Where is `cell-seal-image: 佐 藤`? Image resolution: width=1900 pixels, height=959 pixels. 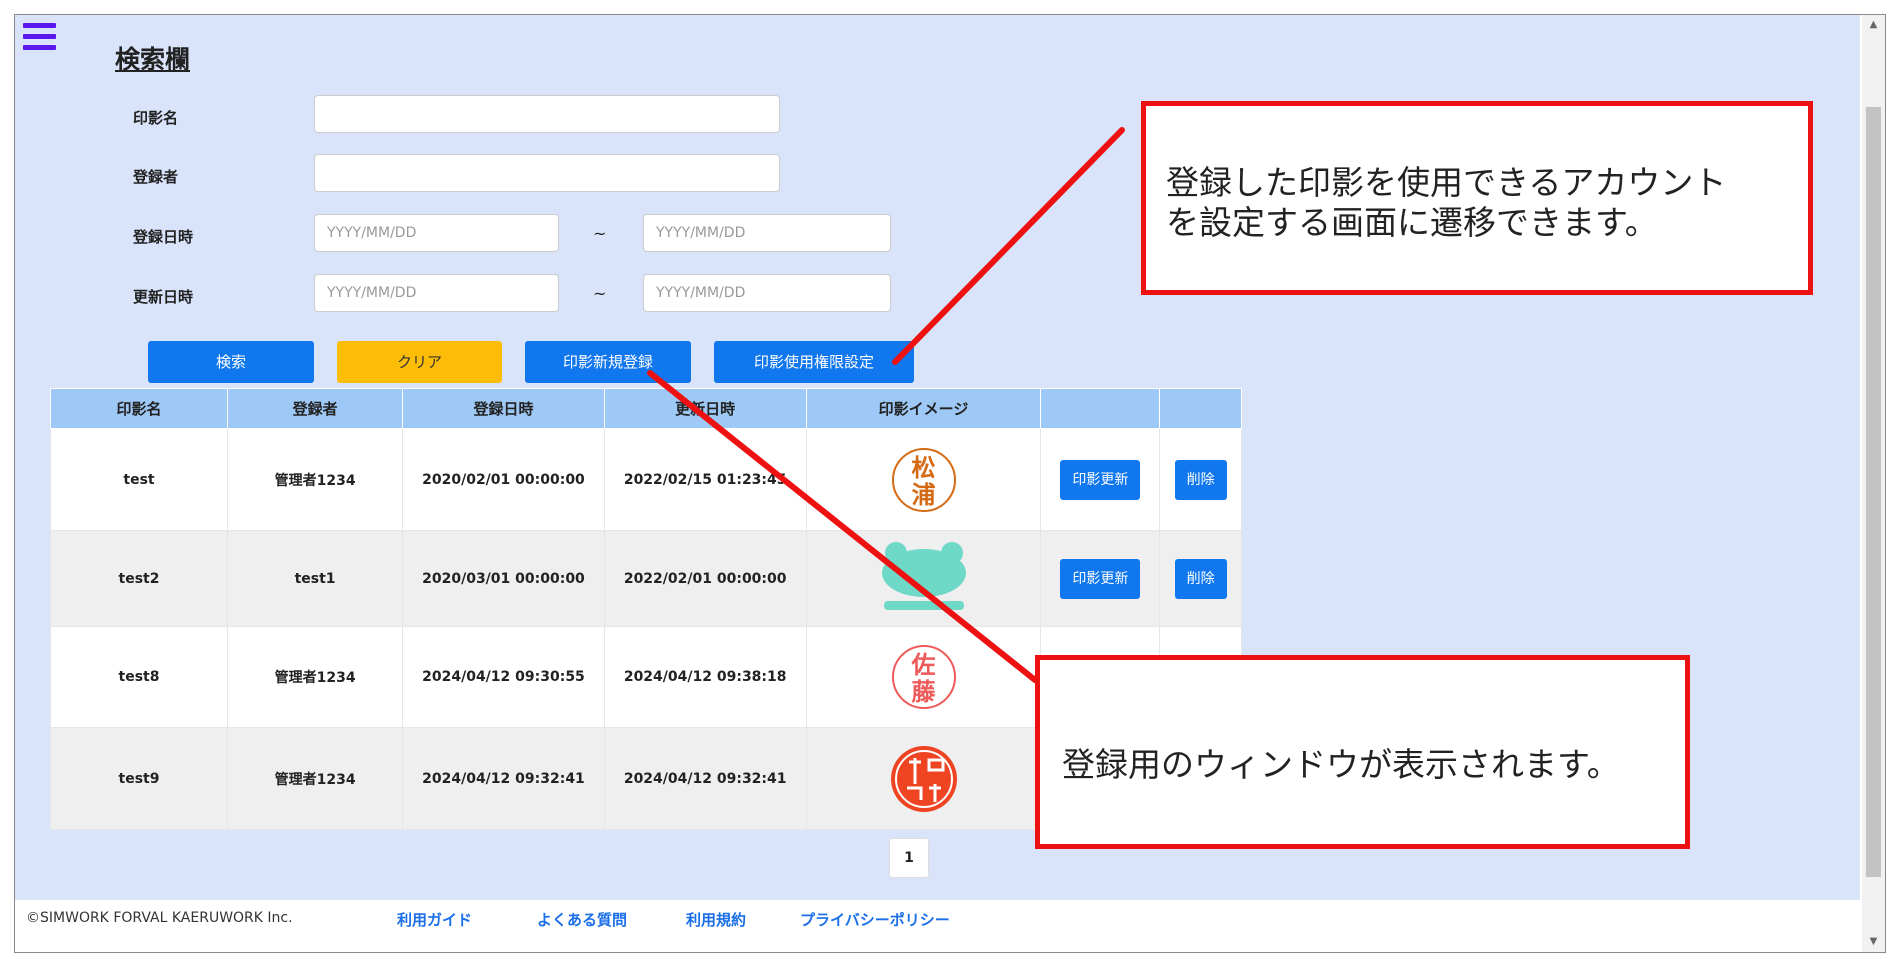 cell-seal-image: 佐 藤 is located at coordinates (923, 677).